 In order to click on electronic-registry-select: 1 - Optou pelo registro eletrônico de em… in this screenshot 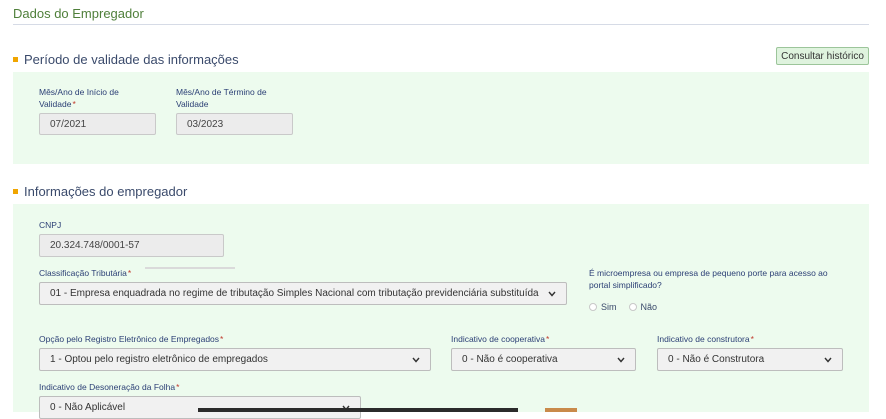, I will do `click(235, 359)`.